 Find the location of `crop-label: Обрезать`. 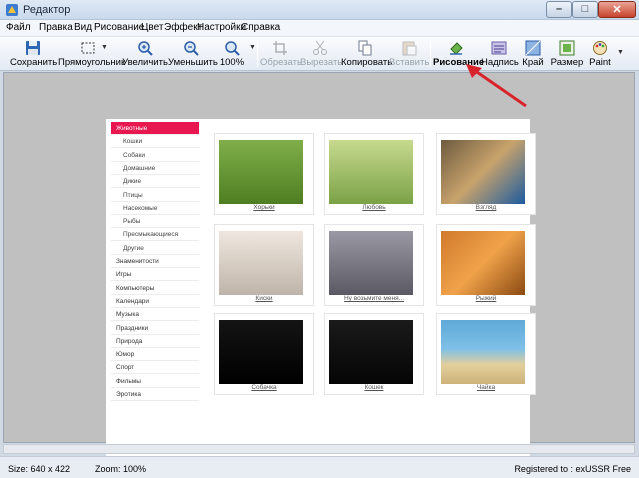

crop-label: Обрезать is located at coordinates (281, 62).